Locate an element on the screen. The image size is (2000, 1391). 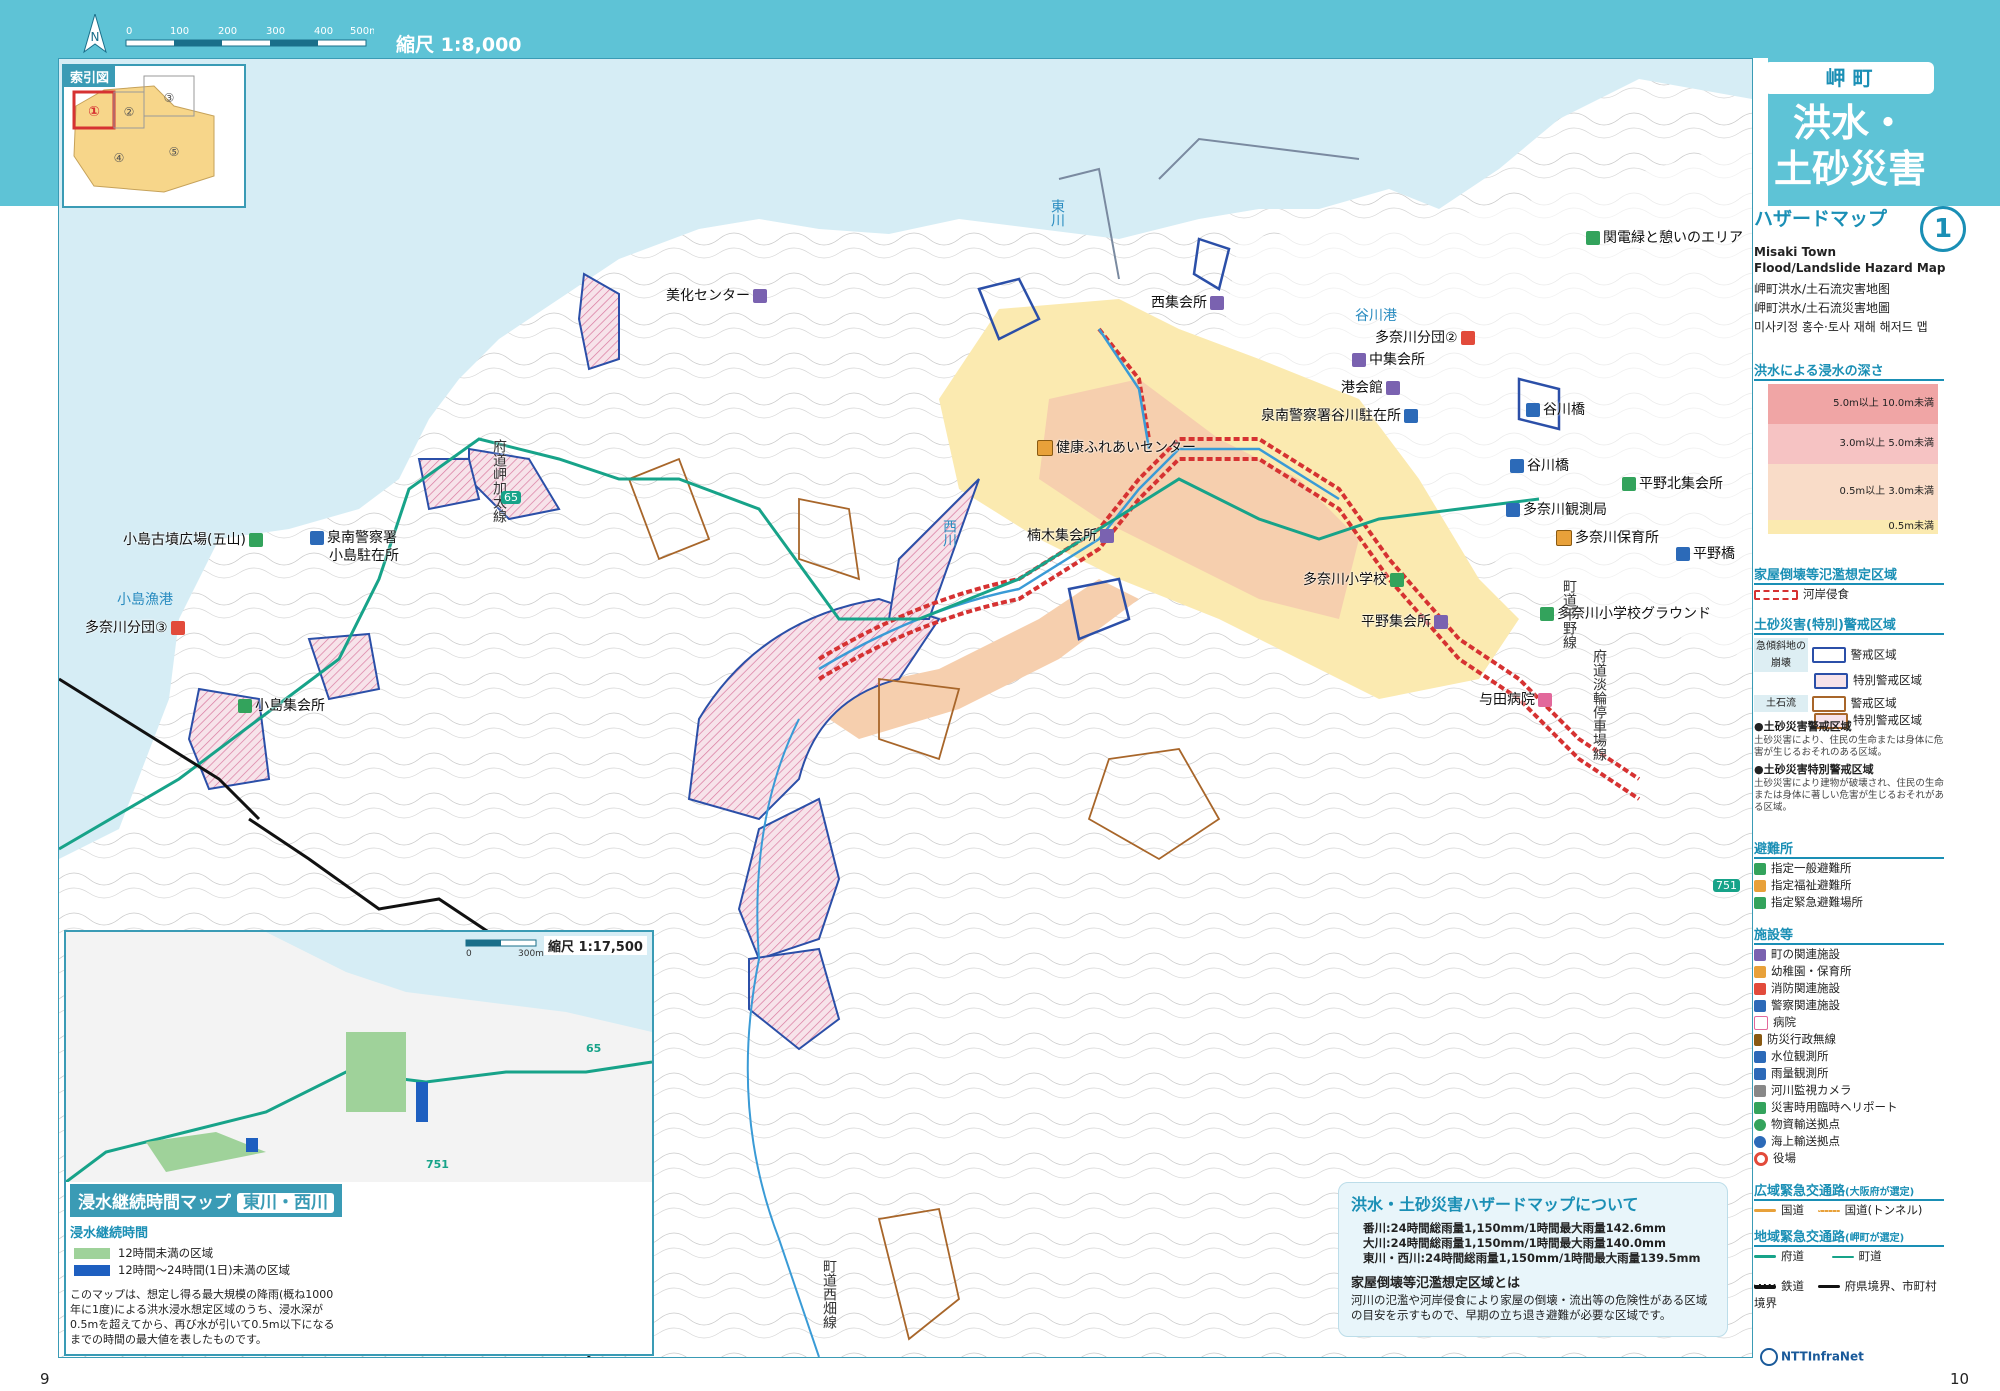
sea-transport-icon is located at coordinates (1760, 1141).